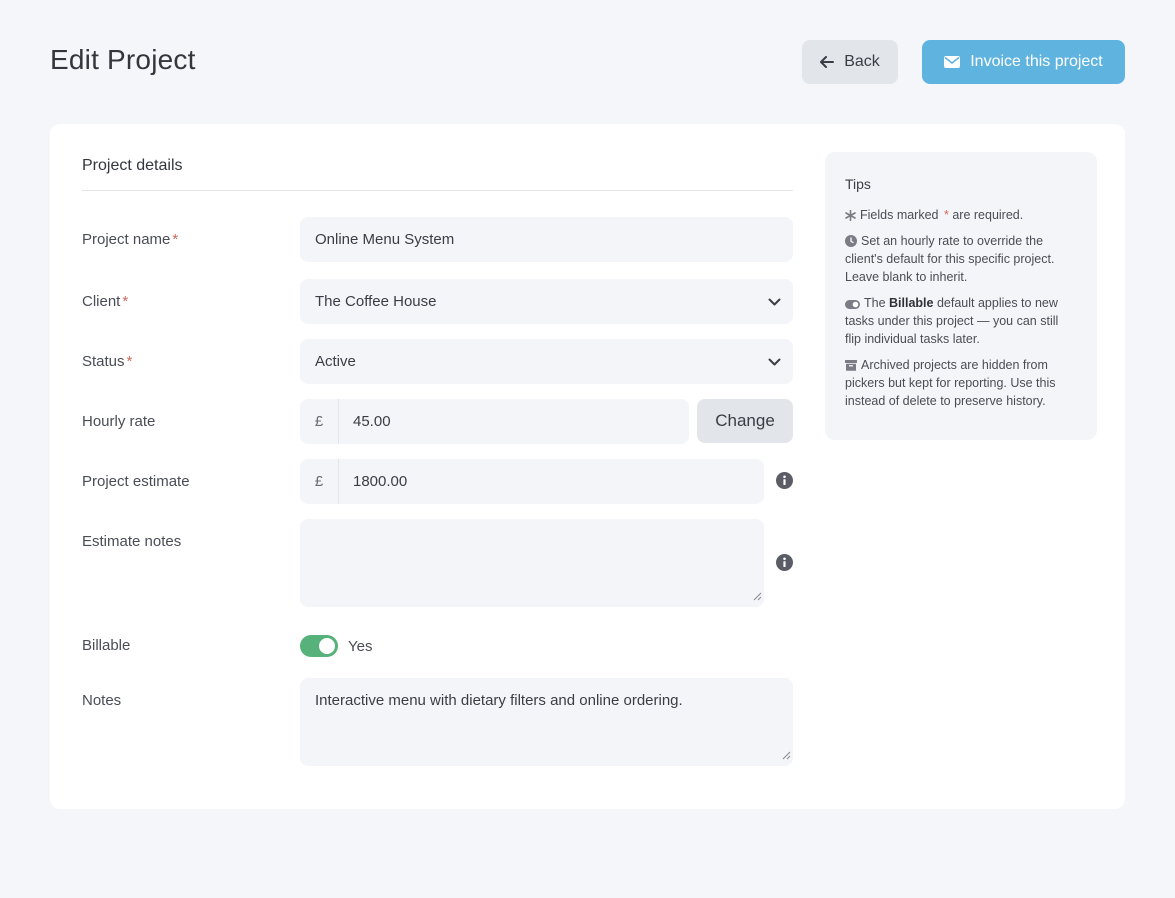 The height and width of the screenshot is (898, 1175). I want to click on client-select: The Coffee House, so click(546, 301).